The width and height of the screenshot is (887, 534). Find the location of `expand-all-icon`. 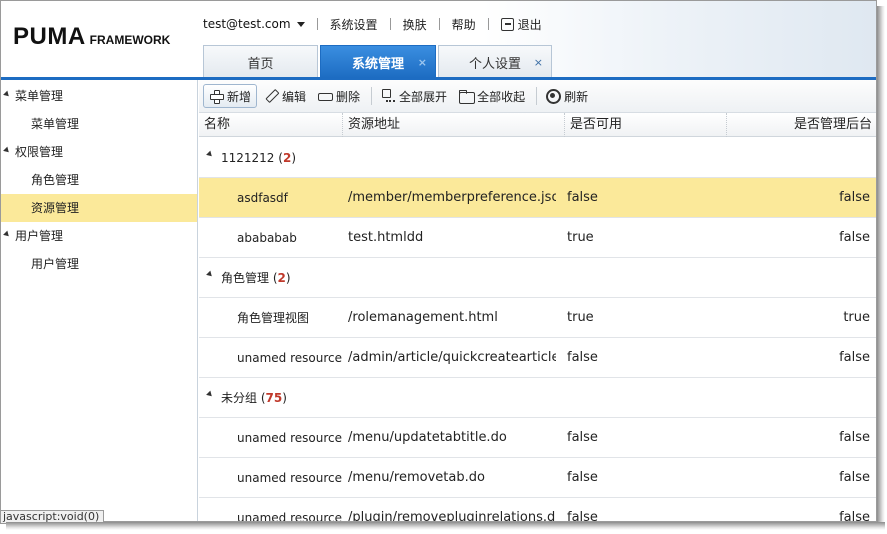

expand-all-icon is located at coordinates (388, 96).